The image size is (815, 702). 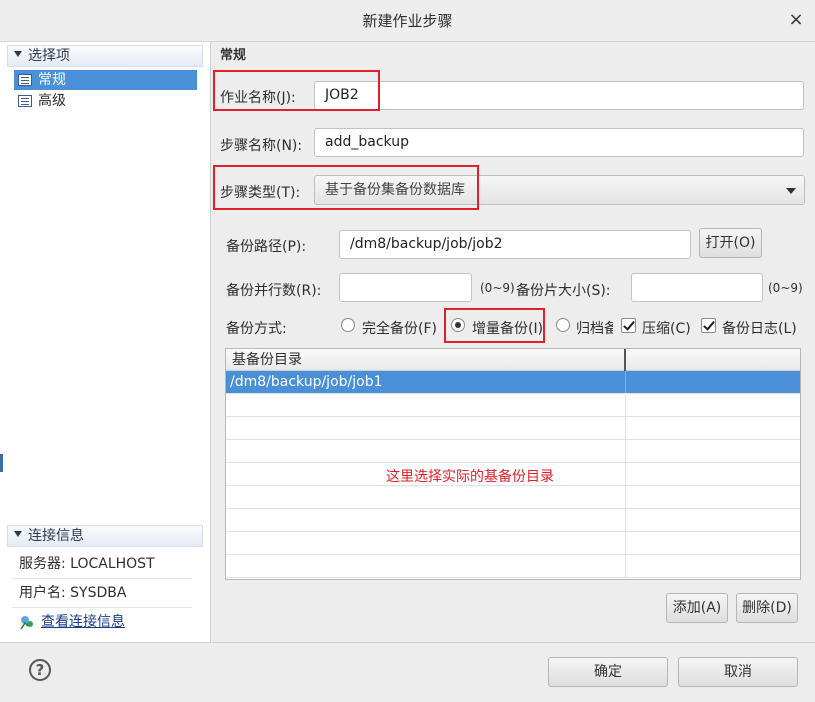 What do you see at coordinates (274, 291) in the screenshot?
I see `parallel-label: 备份并行数(R):` at bounding box center [274, 291].